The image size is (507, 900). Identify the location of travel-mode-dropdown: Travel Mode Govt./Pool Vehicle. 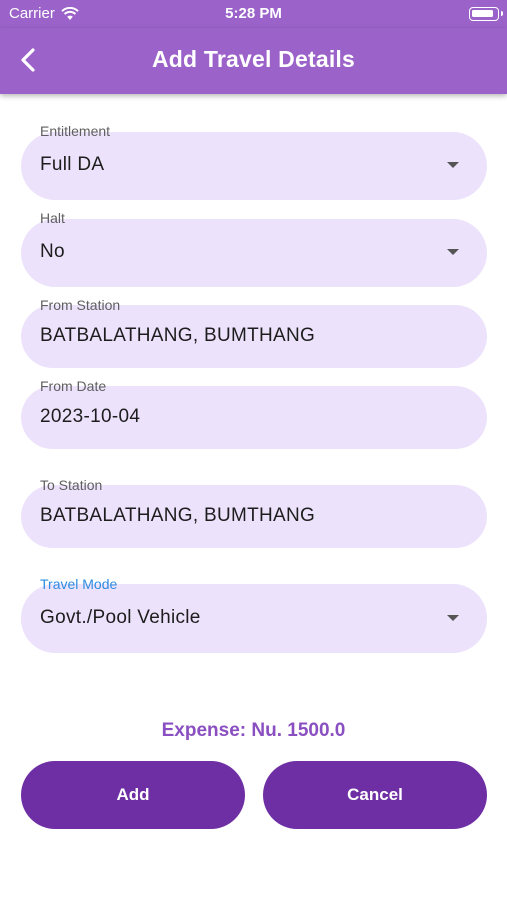
(254, 614).